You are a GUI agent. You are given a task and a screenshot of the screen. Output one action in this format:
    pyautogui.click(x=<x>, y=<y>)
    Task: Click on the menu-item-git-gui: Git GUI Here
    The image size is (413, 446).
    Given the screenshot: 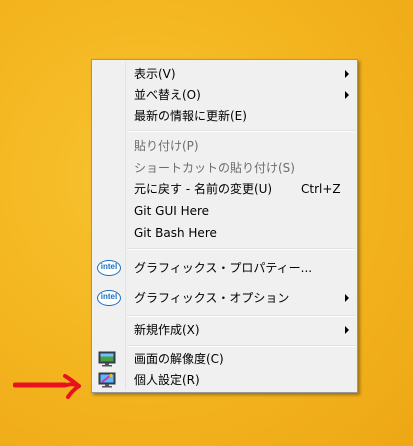 What is the action you would take?
    pyautogui.click(x=224, y=211)
    